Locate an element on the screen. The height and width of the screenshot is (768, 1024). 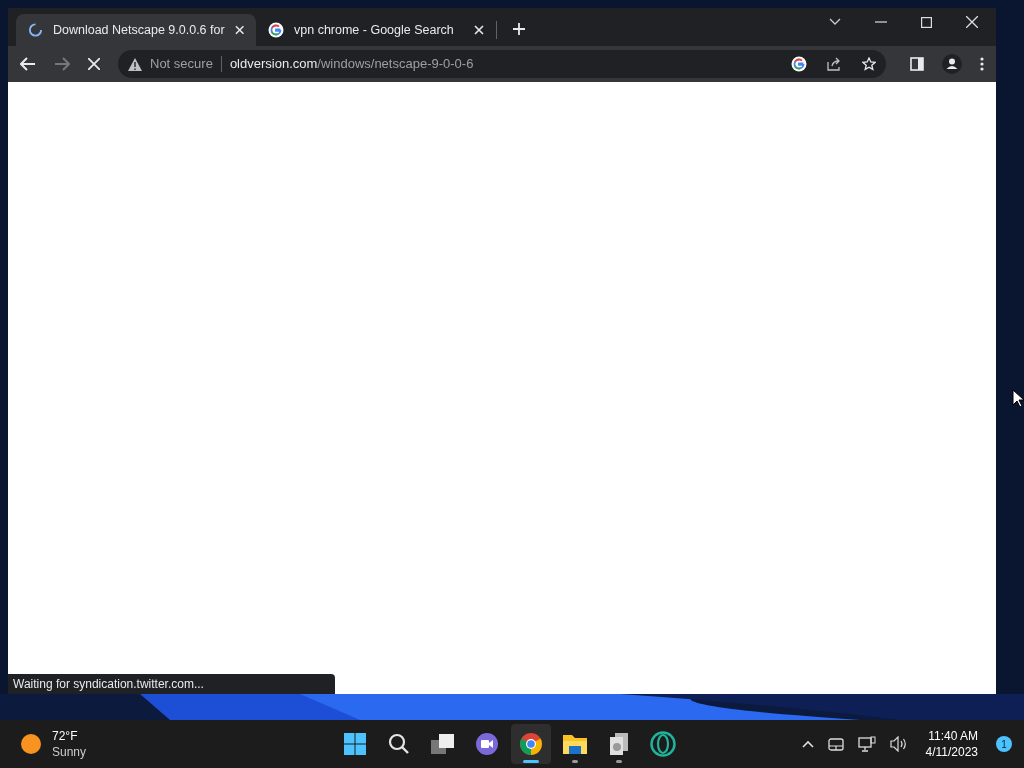
browser-tab: vpn chrome - Google Search is located at coordinates (376, 30).